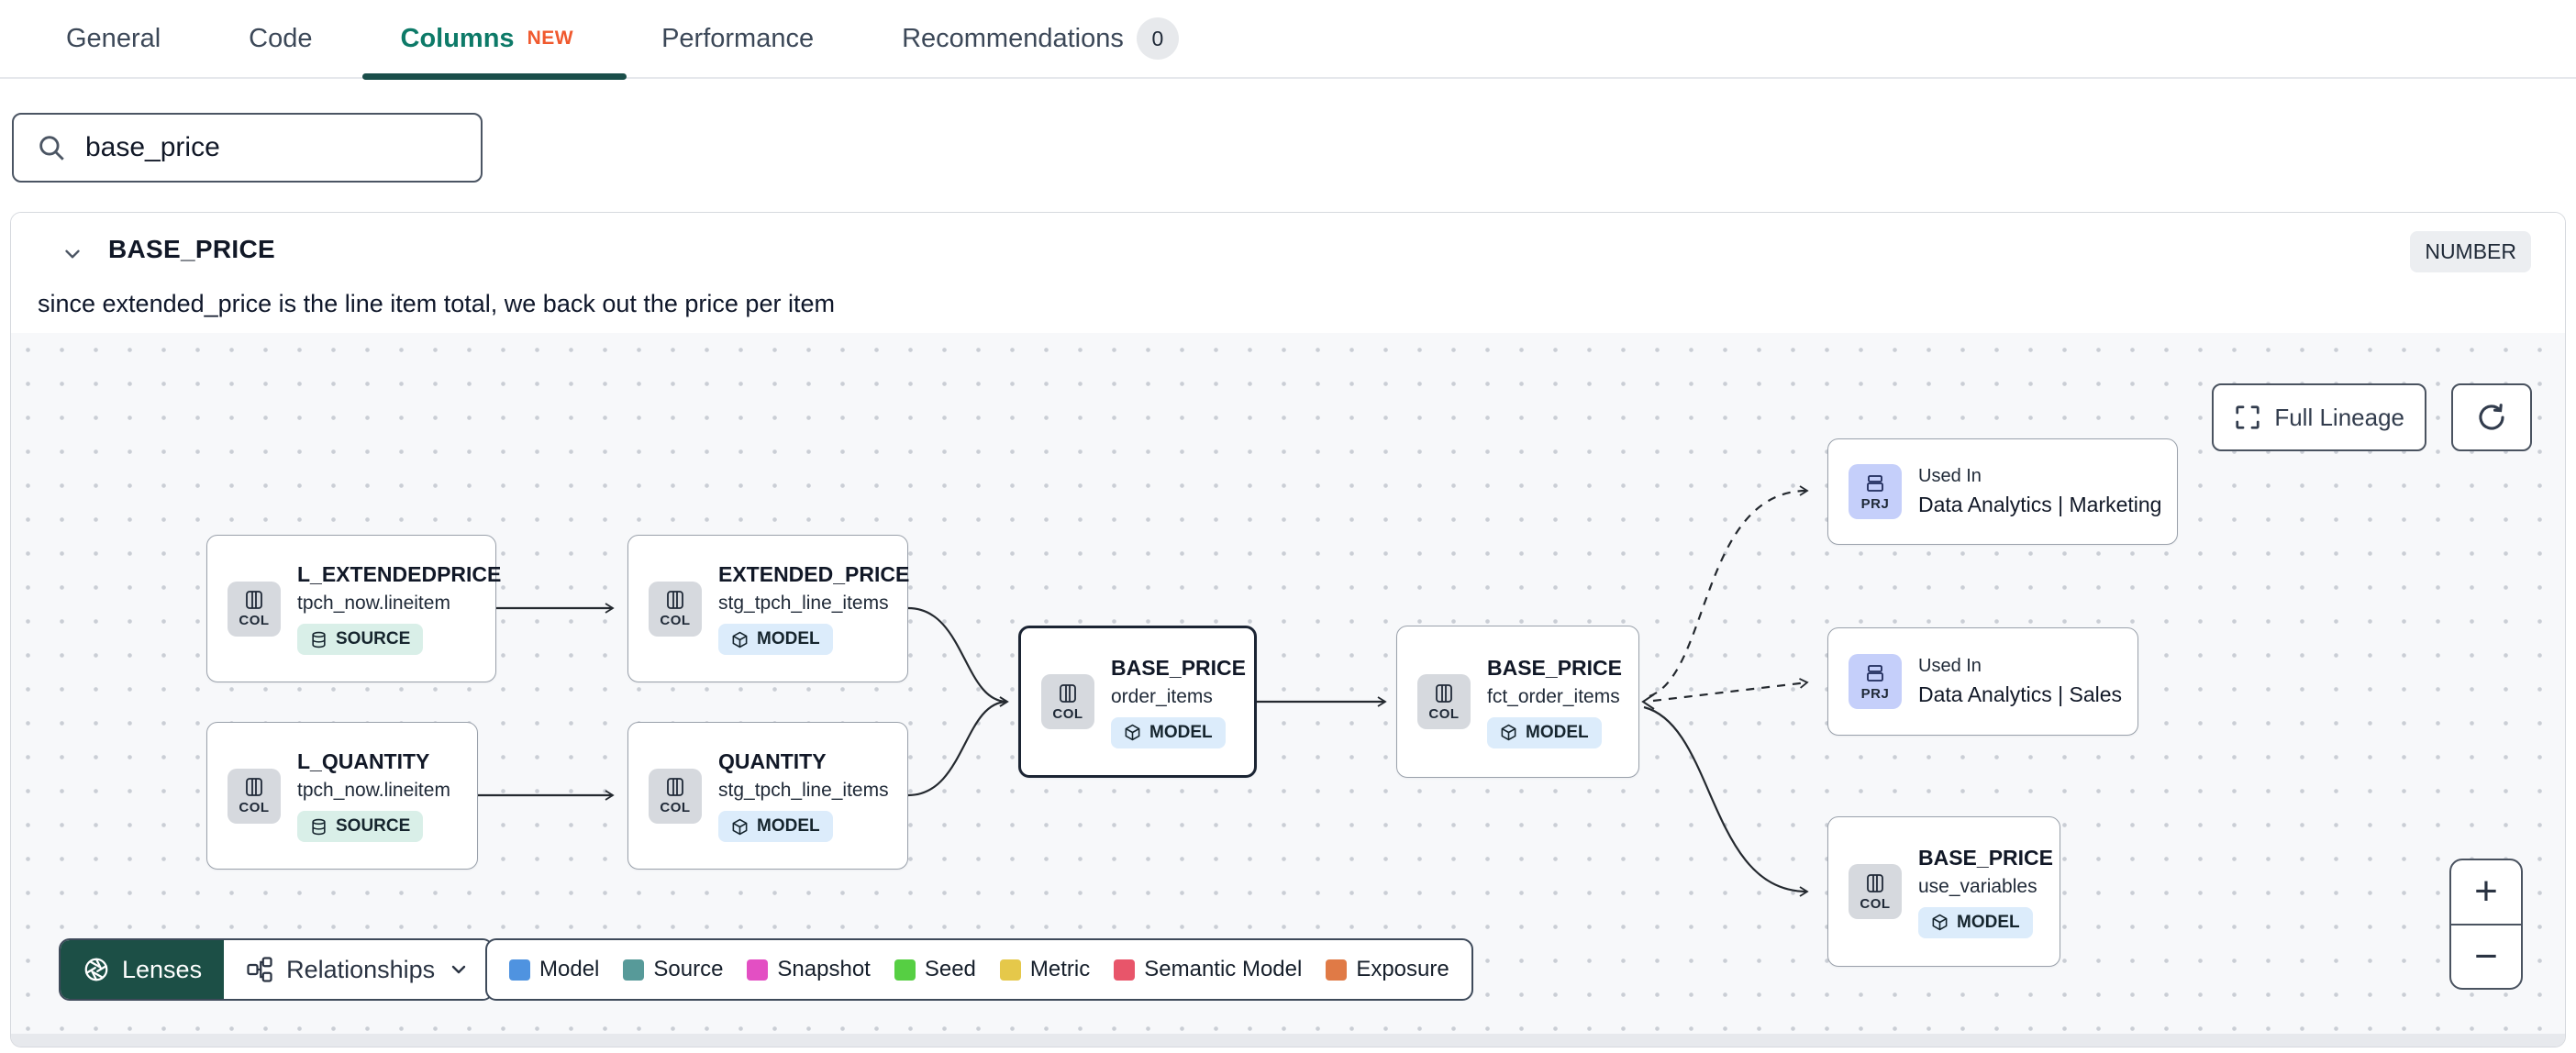 The width and height of the screenshot is (2576, 1053). I want to click on tab-code: Code, so click(280, 39).